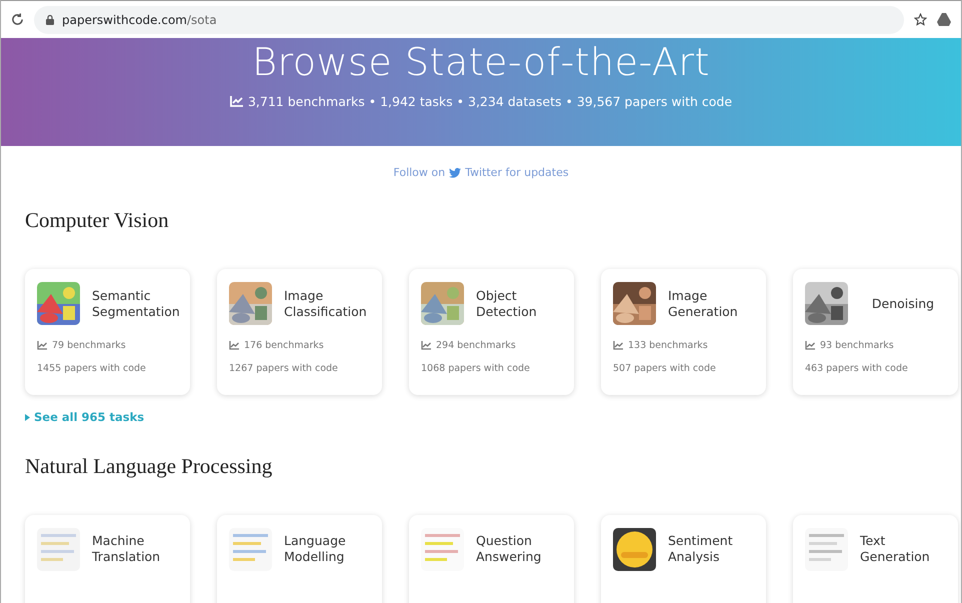  Describe the element at coordinates (455, 173) in the screenshot. I see `bird-icon` at that location.